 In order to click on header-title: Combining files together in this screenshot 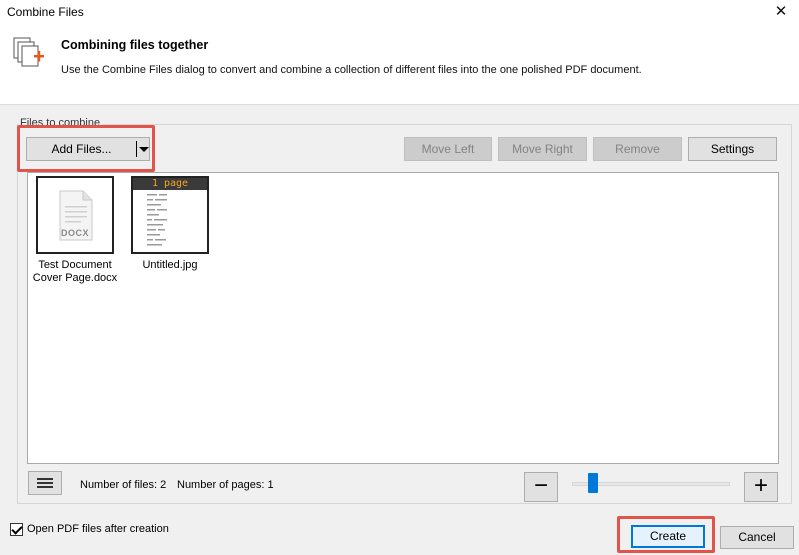, I will do `click(135, 45)`.